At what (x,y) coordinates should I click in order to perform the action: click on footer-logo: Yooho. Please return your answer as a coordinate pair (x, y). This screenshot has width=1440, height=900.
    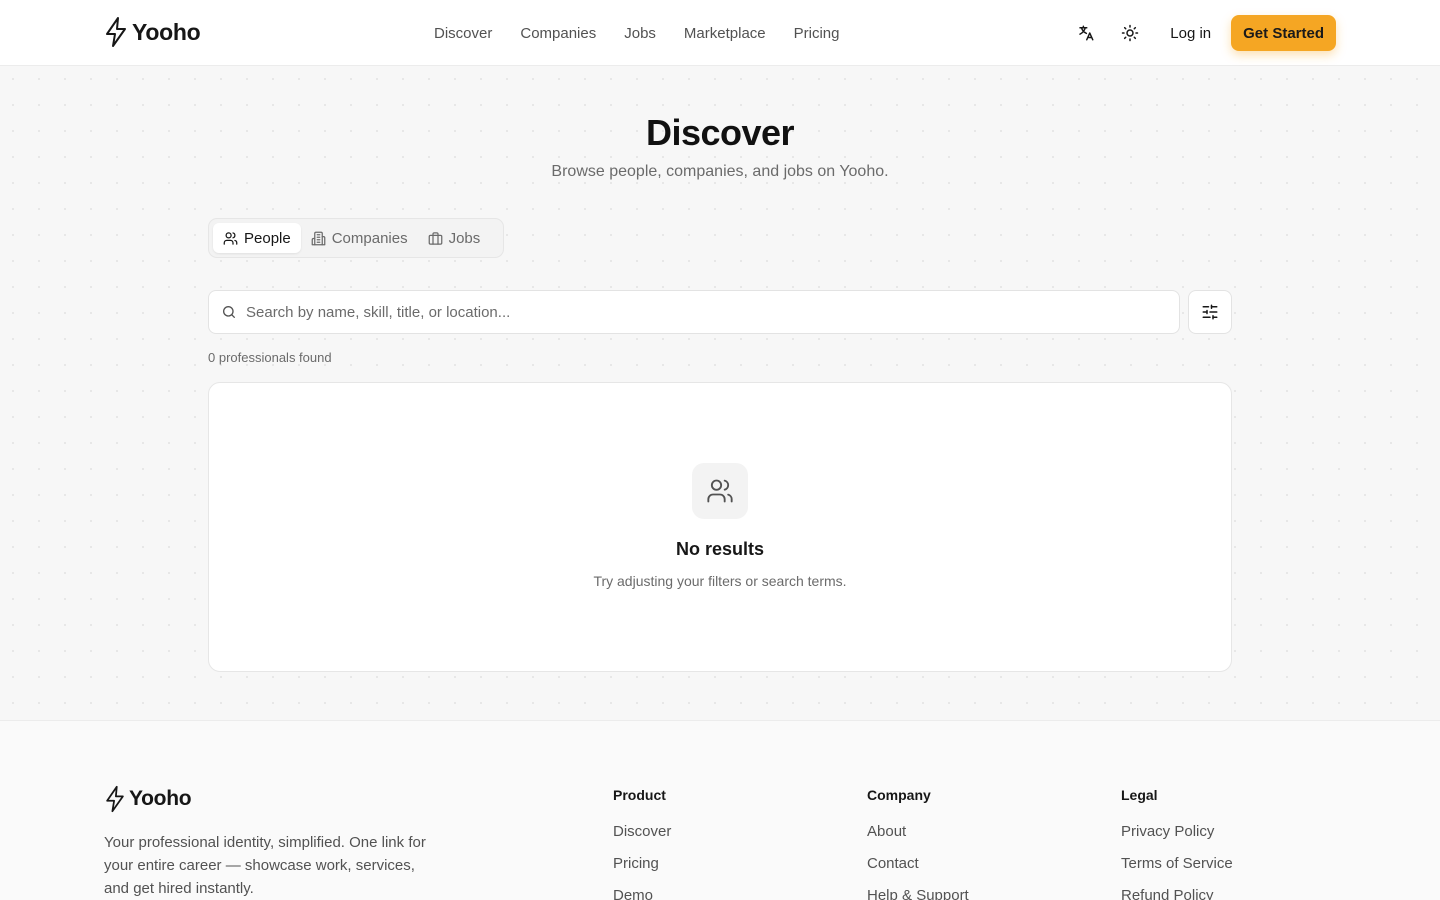
    Looking at the image, I should click on (148, 799).